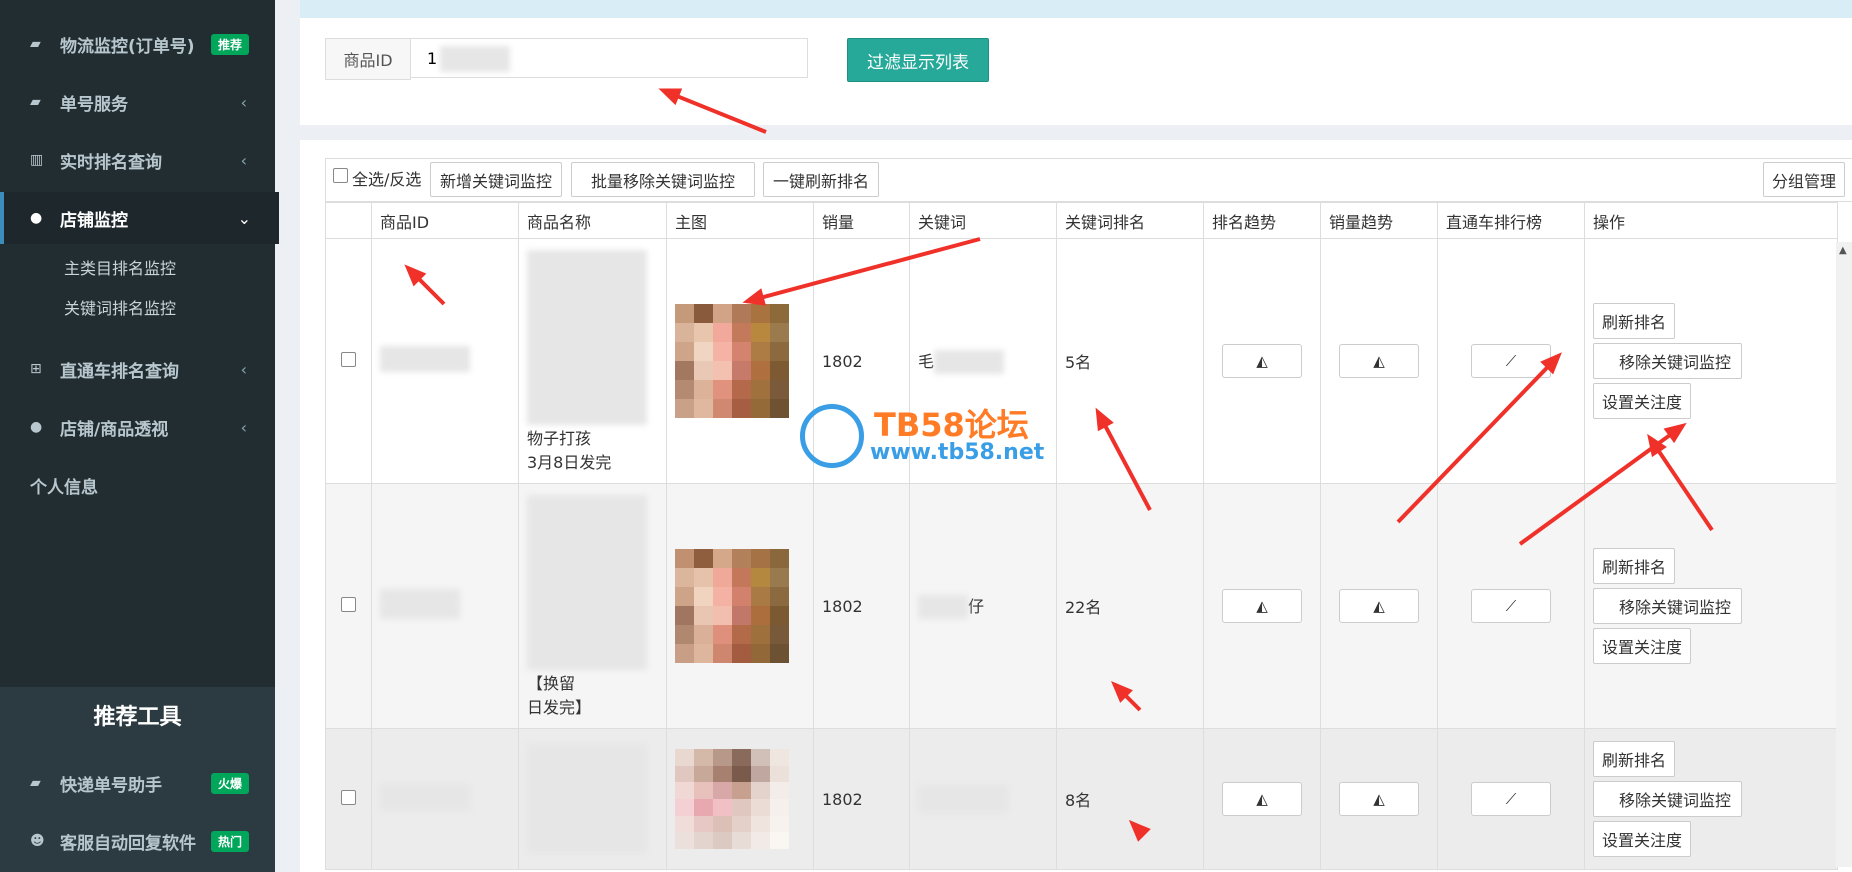  I want to click on product-name-tail: 【换留, so click(551, 683).